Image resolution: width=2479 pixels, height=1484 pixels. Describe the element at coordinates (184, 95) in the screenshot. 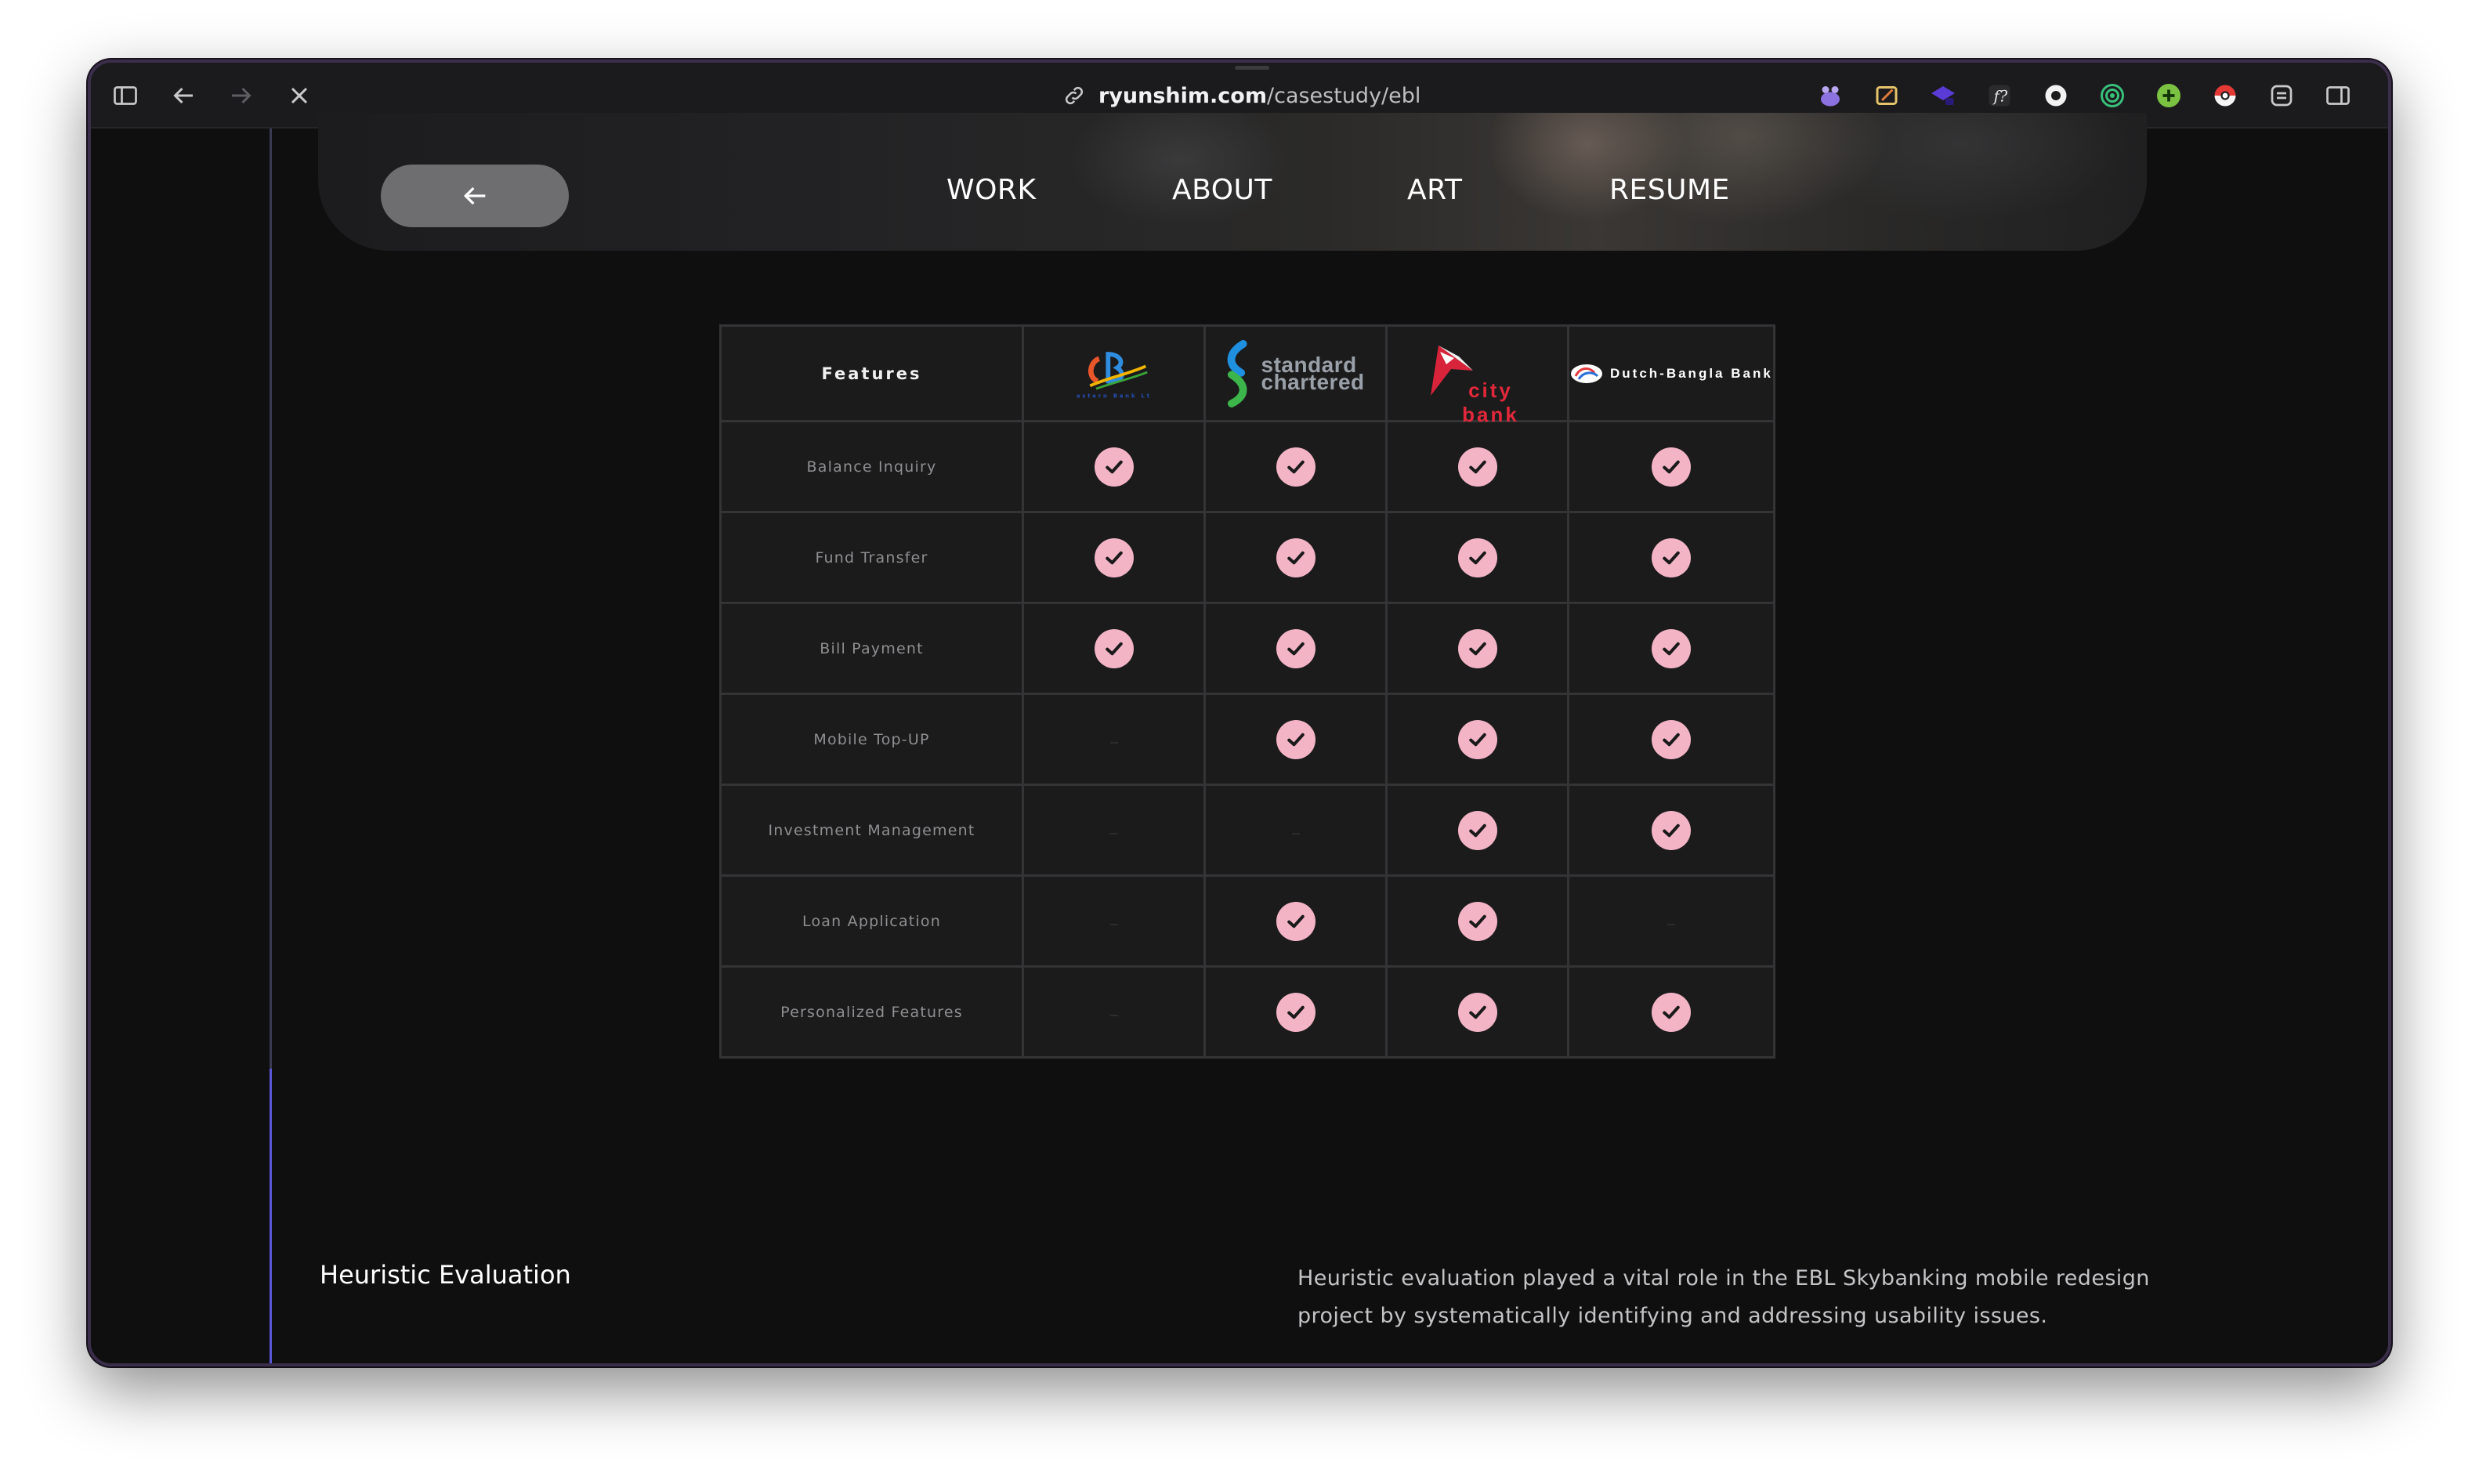

I see `back-arrow-icon` at that location.